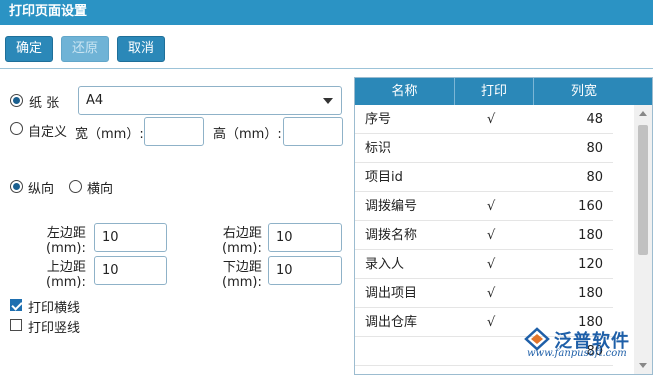 The image size is (653, 375). Describe the element at coordinates (643, 365) in the screenshot. I see `scroll-down-icon` at that location.